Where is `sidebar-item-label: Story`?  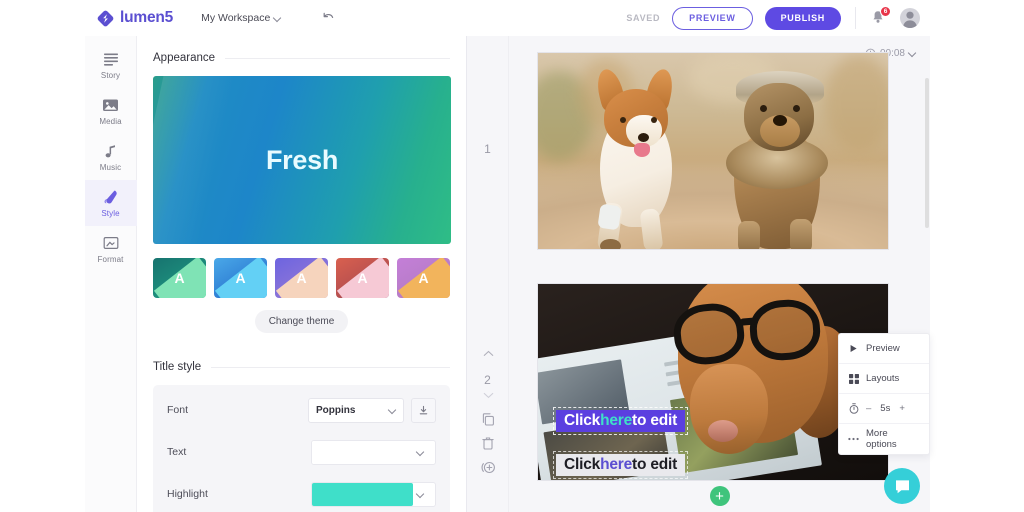 sidebar-item-label: Story is located at coordinates (110, 75).